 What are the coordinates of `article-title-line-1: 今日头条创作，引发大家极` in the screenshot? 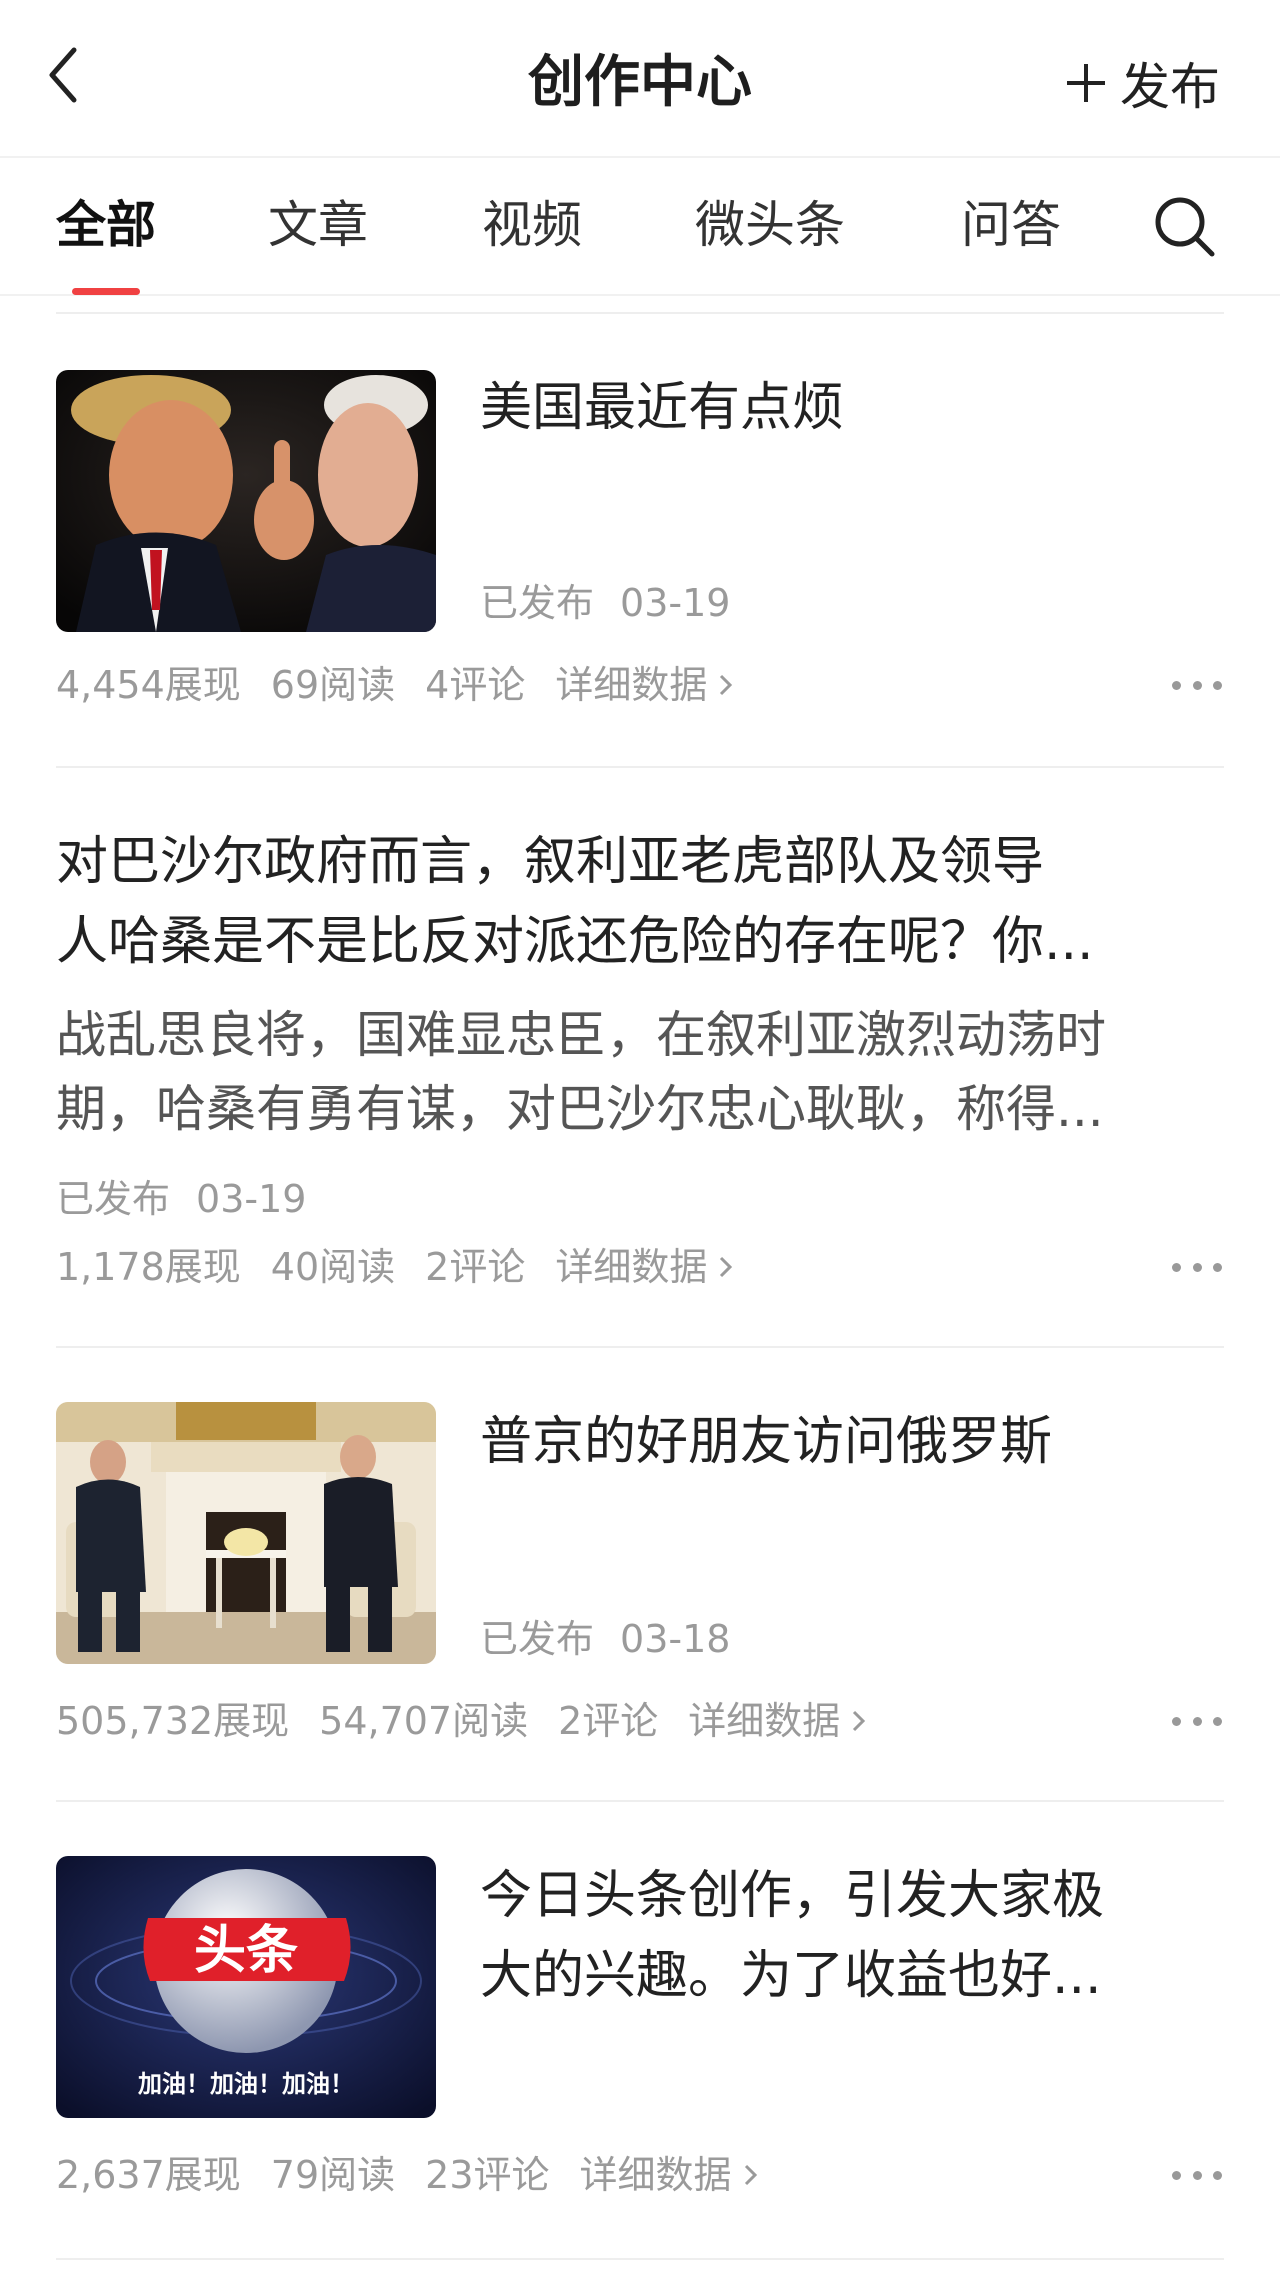 It's located at (792, 1896).